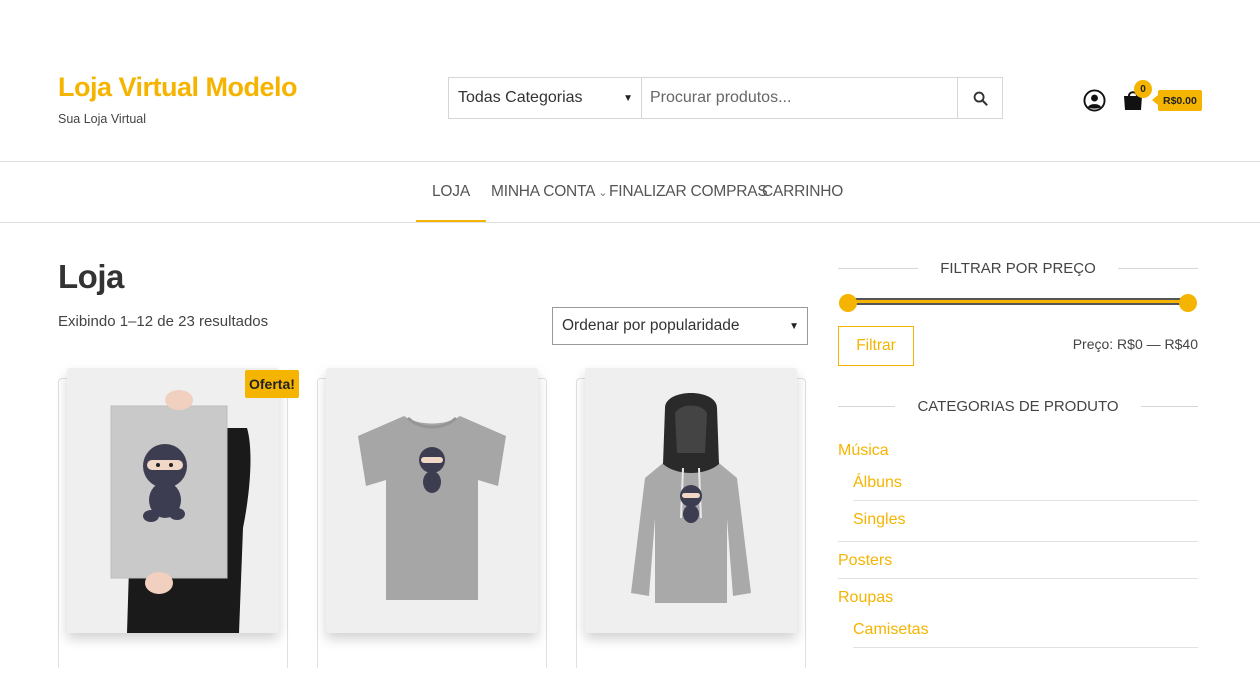 This screenshot has height=700, width=1260. I want to click on nav-item-minha-conta: MINHA CONTA ⌄, so click(549, 192).